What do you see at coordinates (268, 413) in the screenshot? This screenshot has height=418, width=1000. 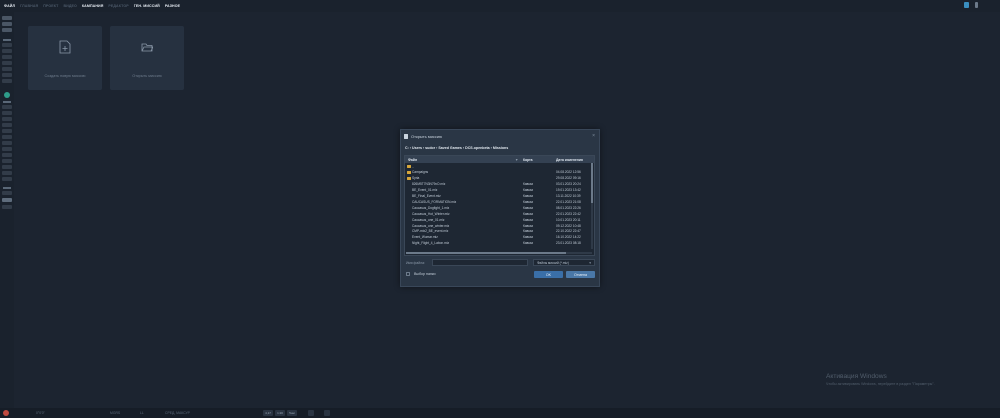 I see `zoom-box: 4,17` at bounding box center [268, 413].